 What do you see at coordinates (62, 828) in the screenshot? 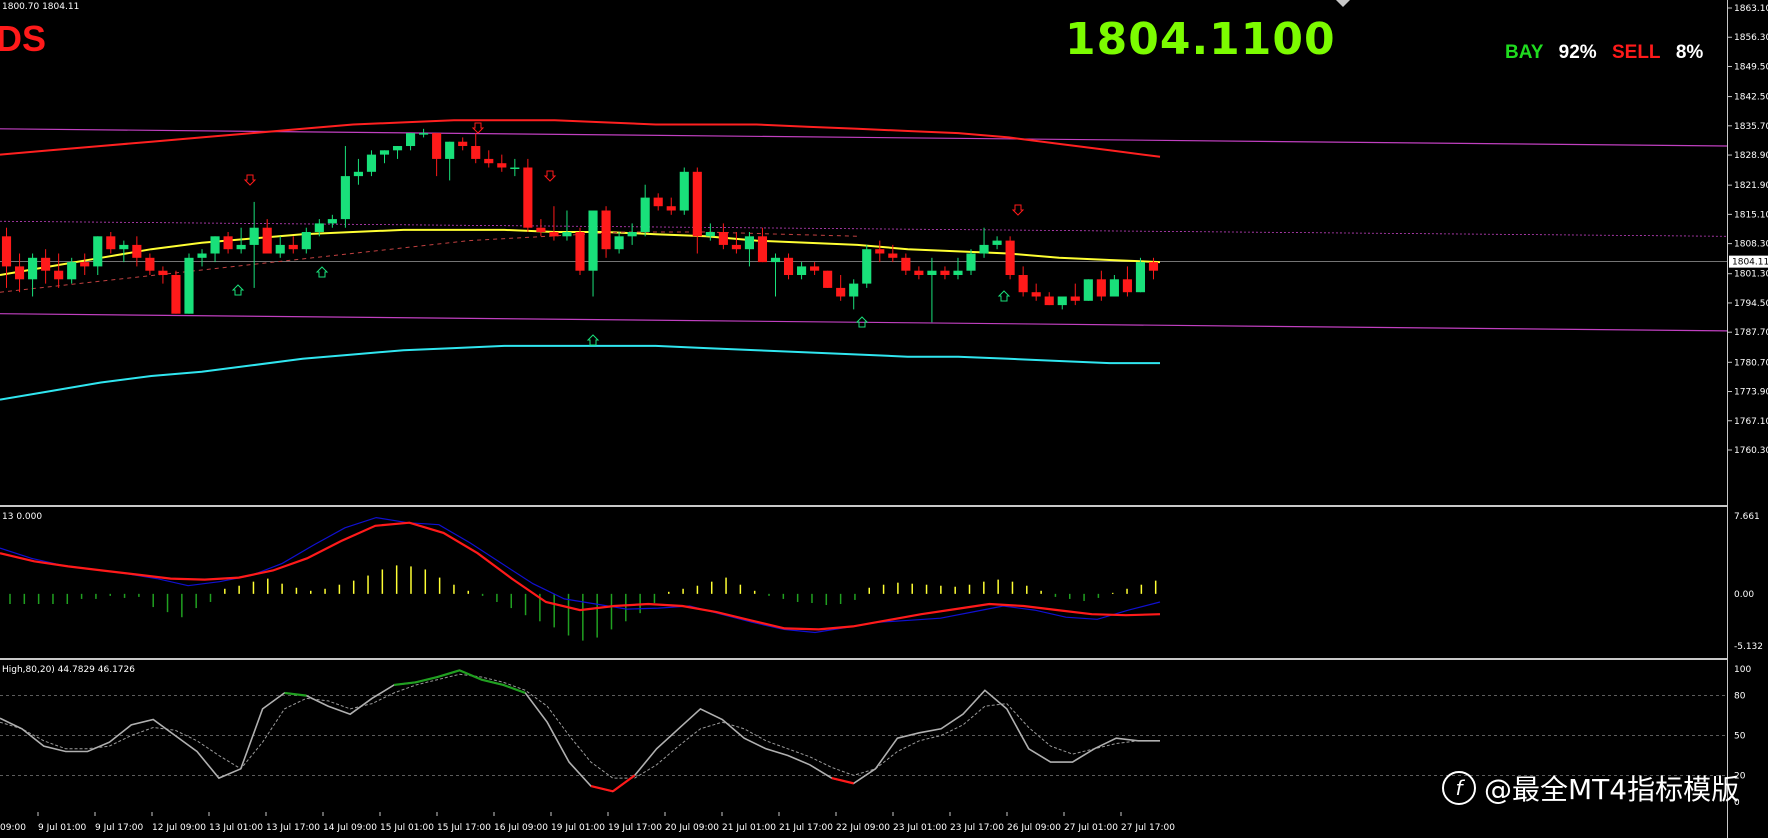
I see `time-tick-label: 9 Jul 01:00` at bounding box center [62, 828].